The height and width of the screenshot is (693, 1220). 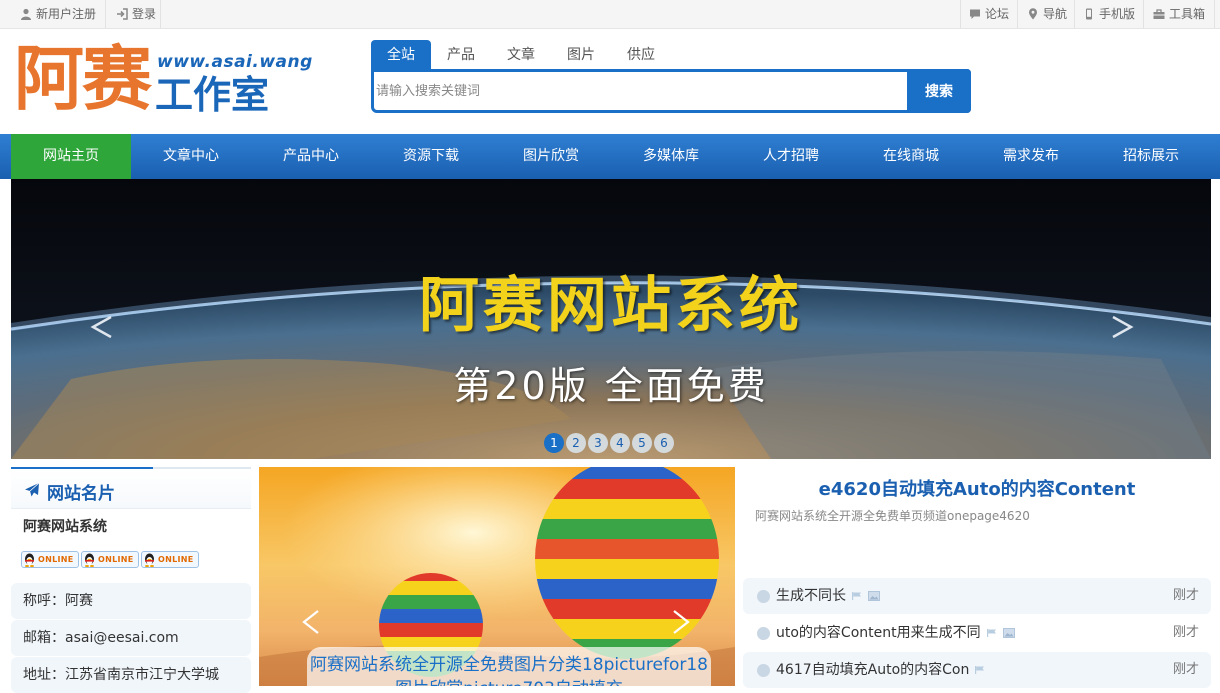 What do you see at coordinates (1055, 14) in the screenshot?
I see `nav-label: 导航` at bounding box center [1055, 14].